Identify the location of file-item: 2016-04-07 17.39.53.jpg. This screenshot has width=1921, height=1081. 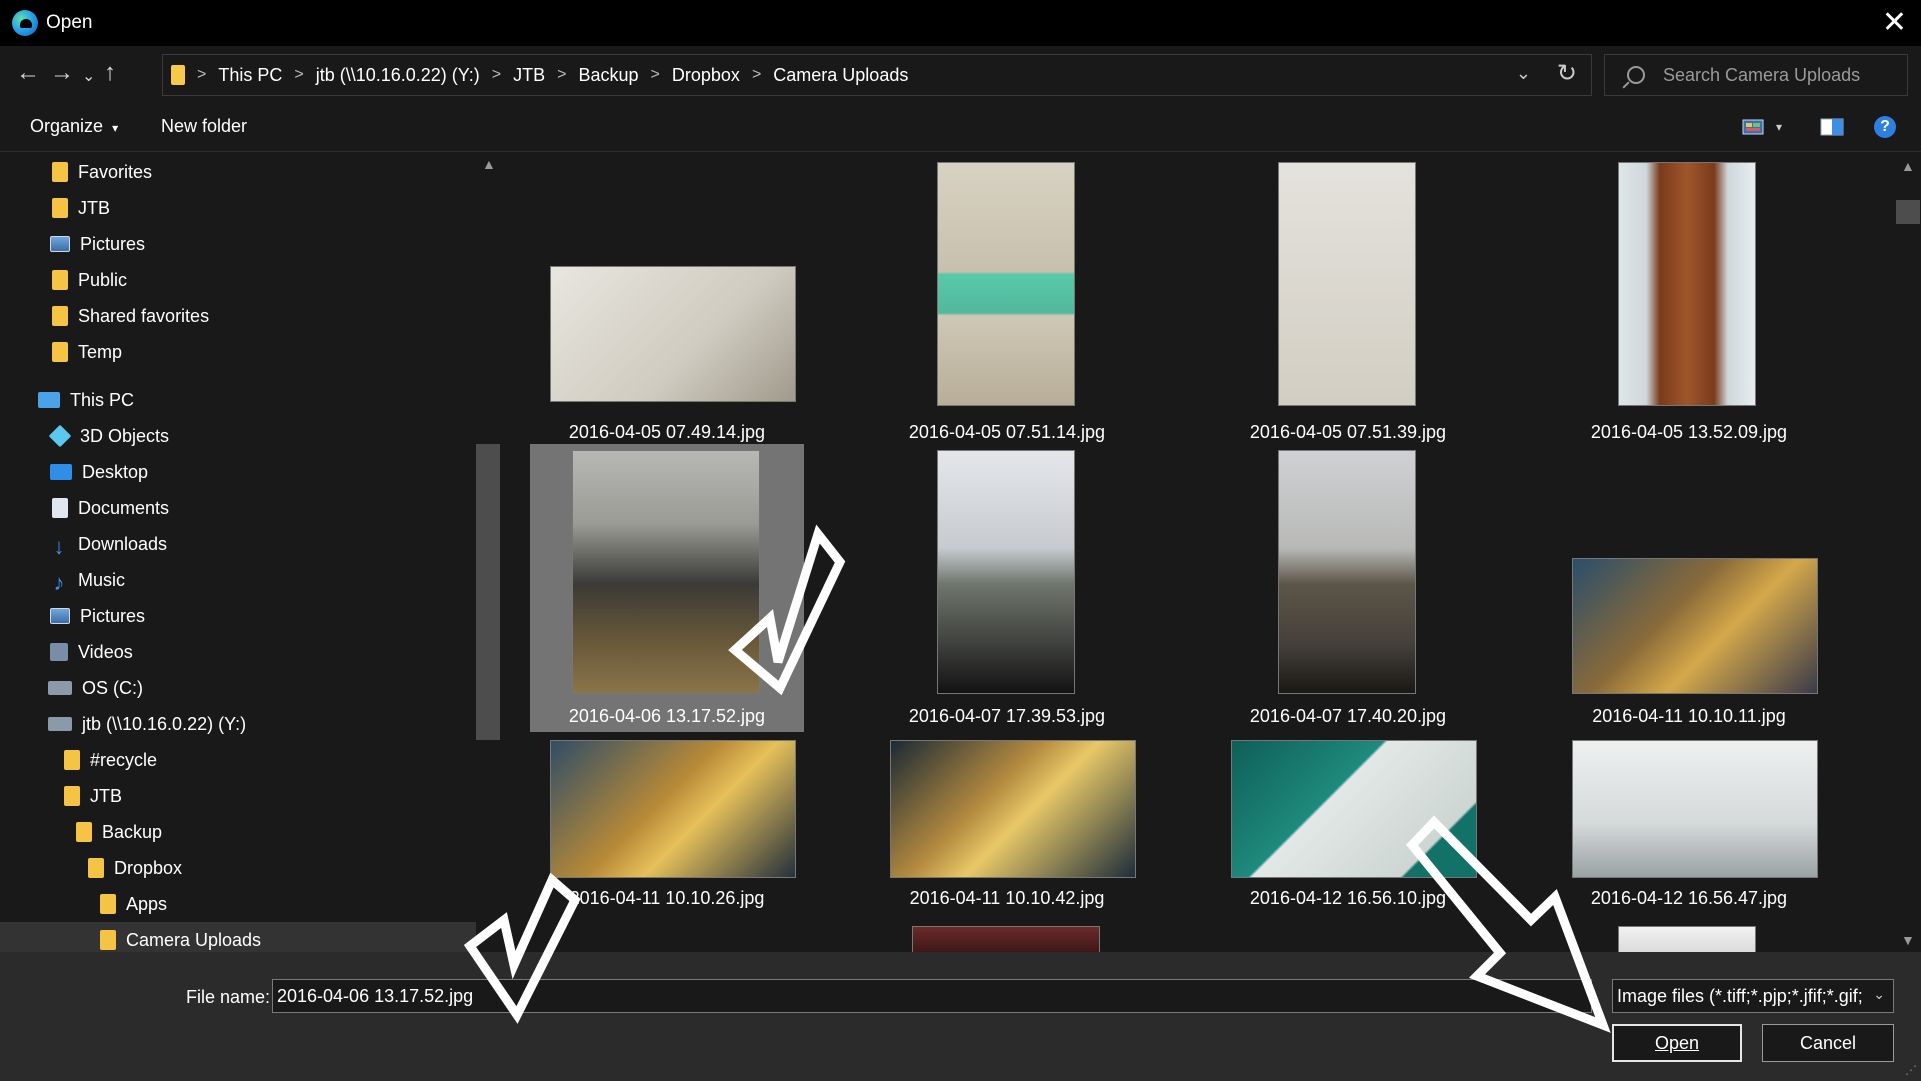
(1007, 588).